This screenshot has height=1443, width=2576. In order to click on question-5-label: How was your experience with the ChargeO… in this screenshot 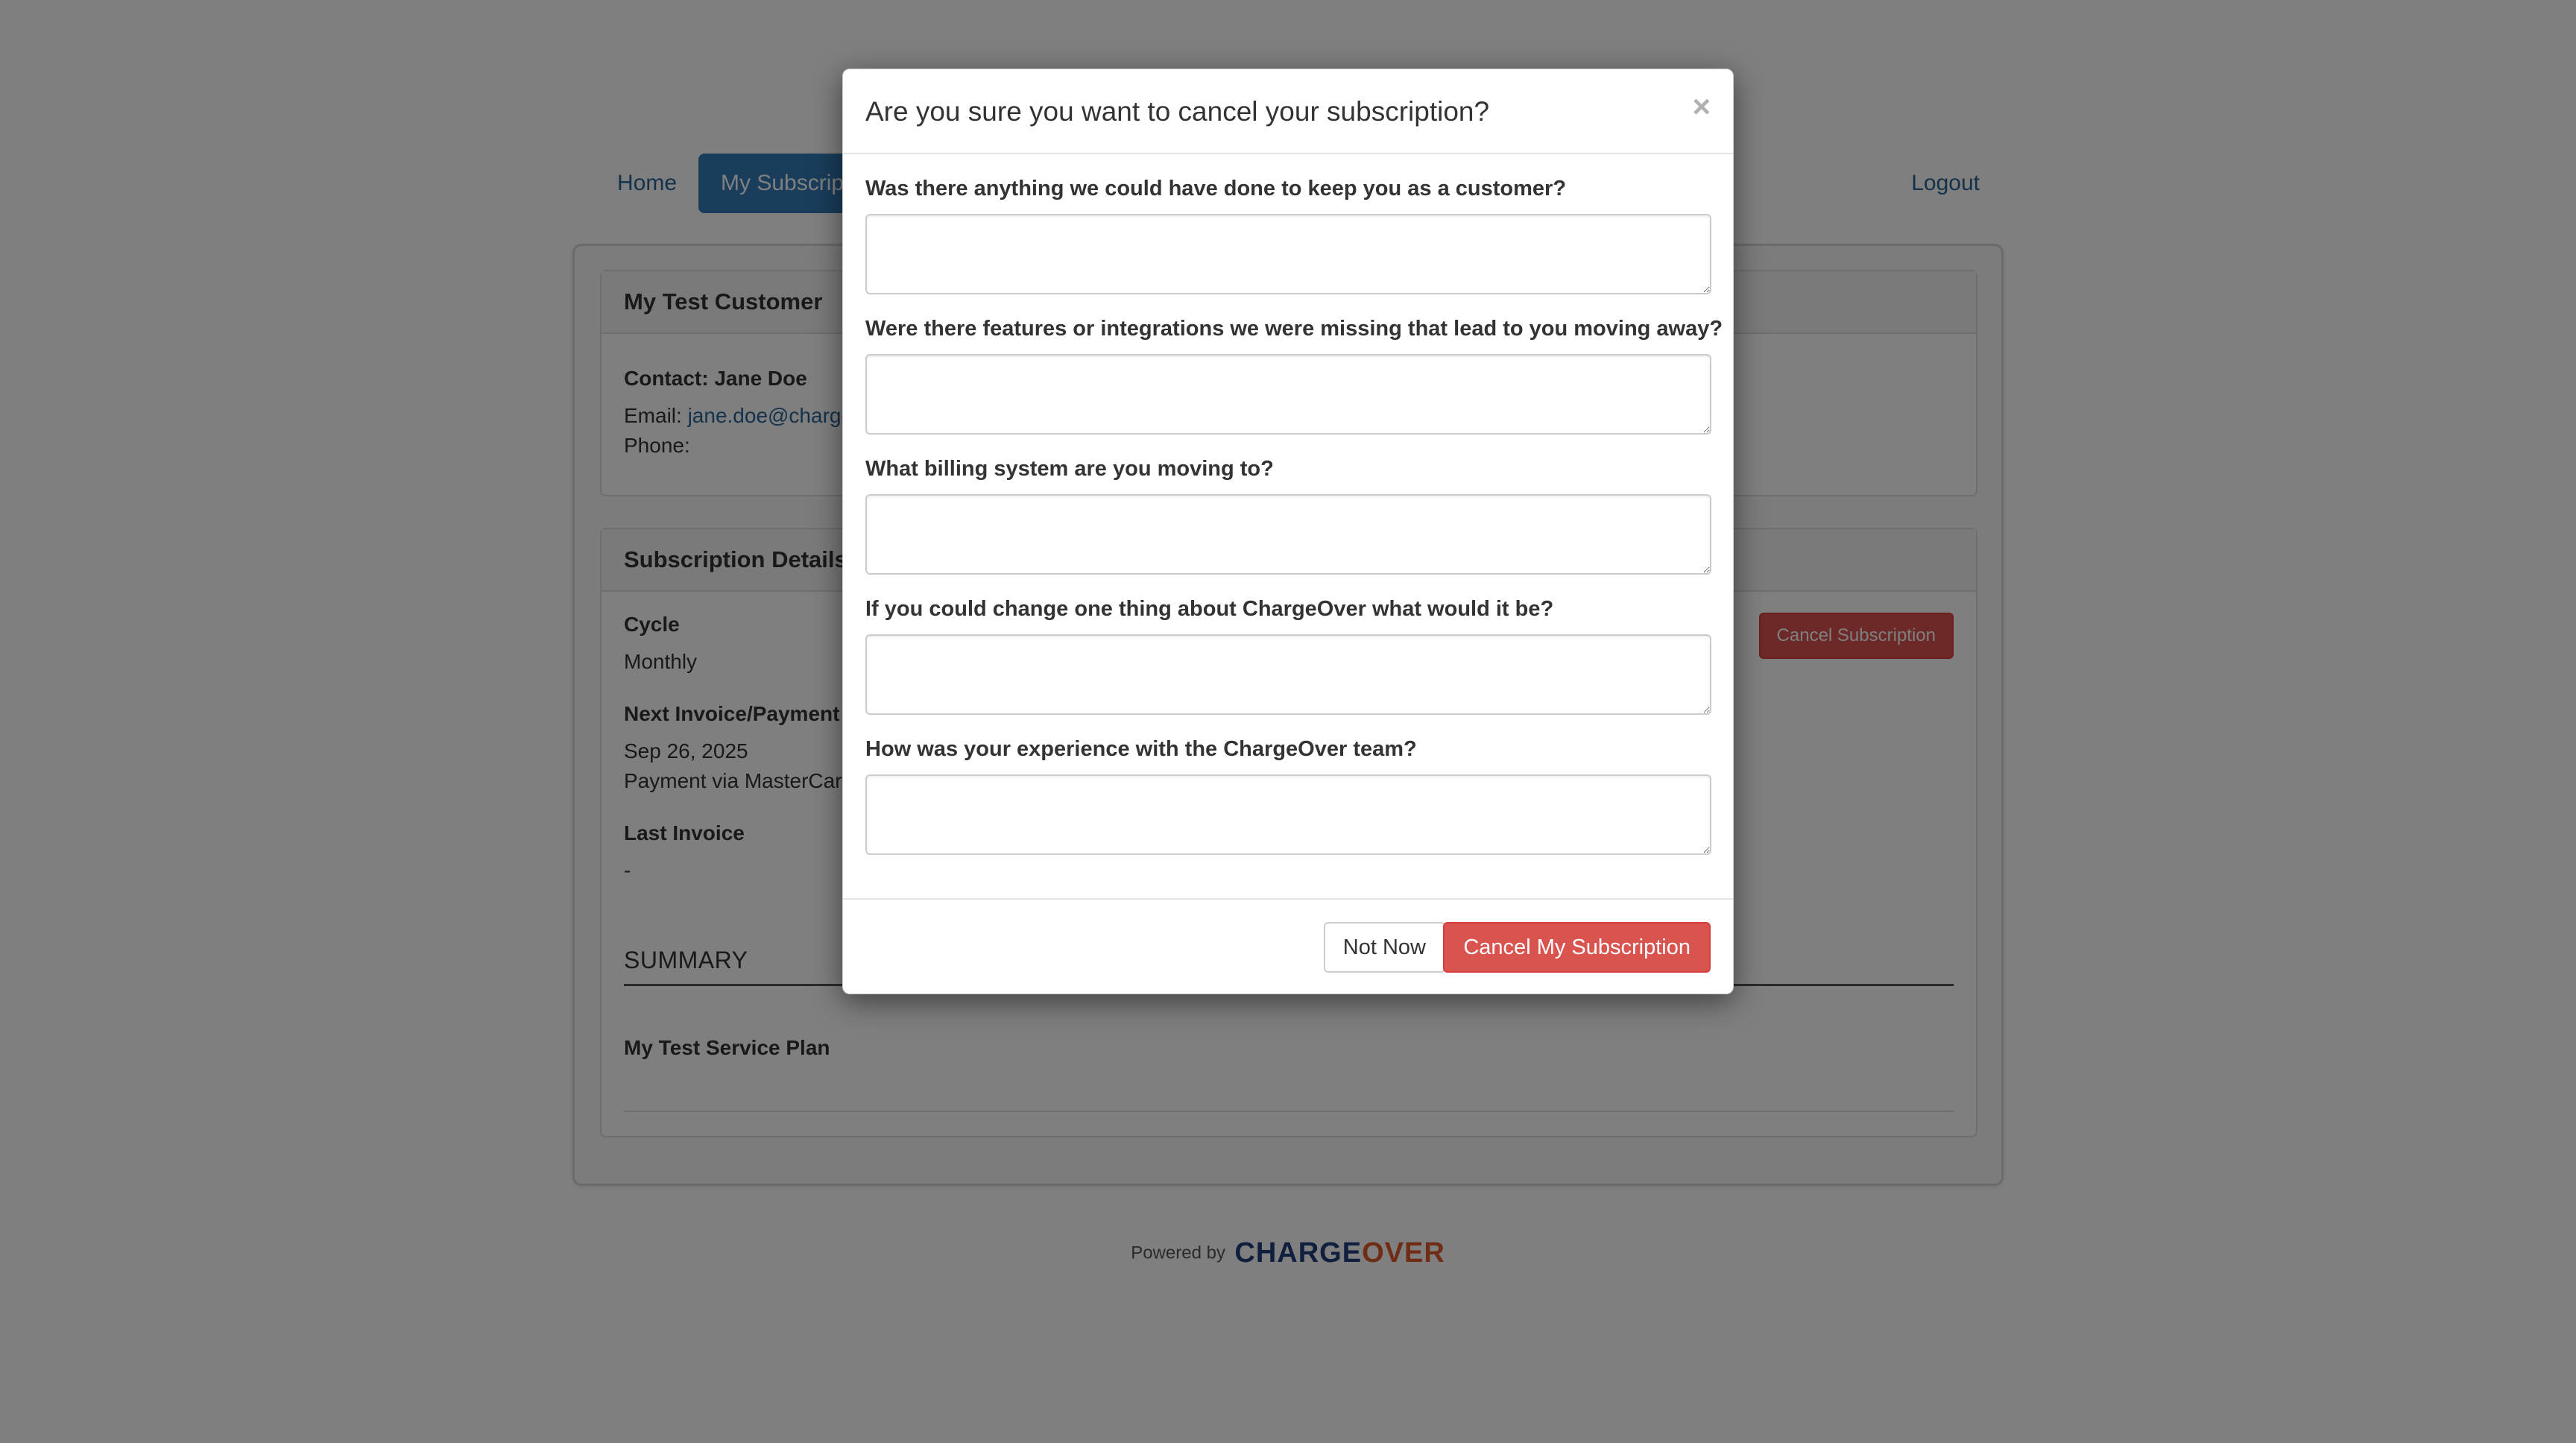, I will do `click(1141, 749)`.